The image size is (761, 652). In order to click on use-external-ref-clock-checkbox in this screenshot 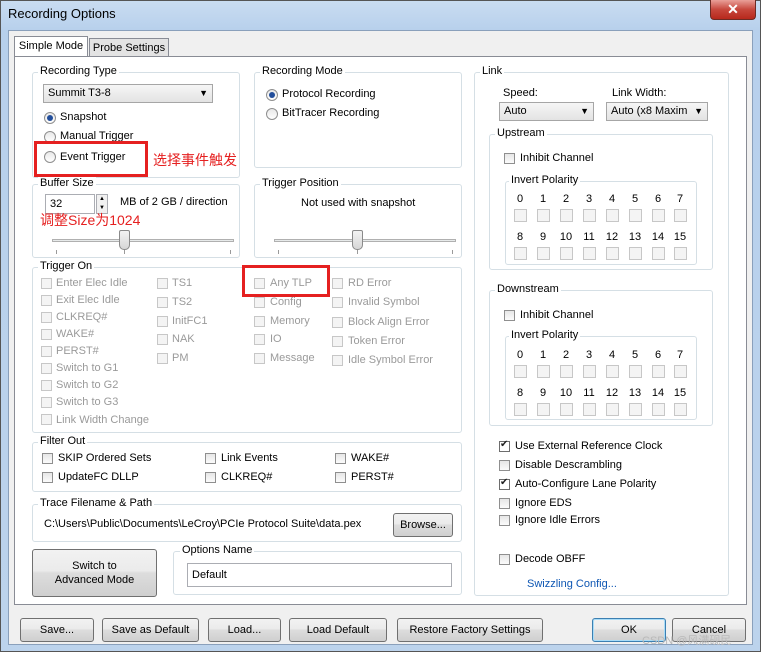, I will do `click(504, 445)`.